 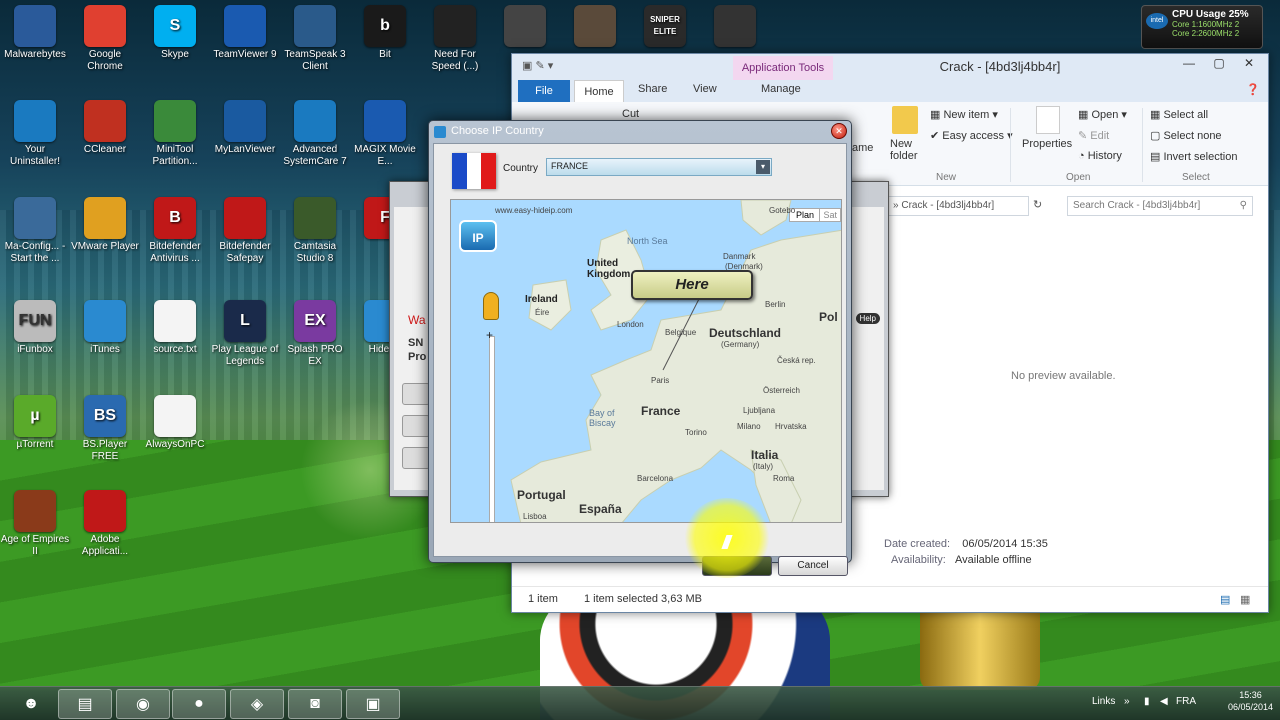 What do you see at coordinates (1193, 156) in the screenshot?
I see `invert-selection-button: ▤ Invert selection` at bounding box center [1193, 156].